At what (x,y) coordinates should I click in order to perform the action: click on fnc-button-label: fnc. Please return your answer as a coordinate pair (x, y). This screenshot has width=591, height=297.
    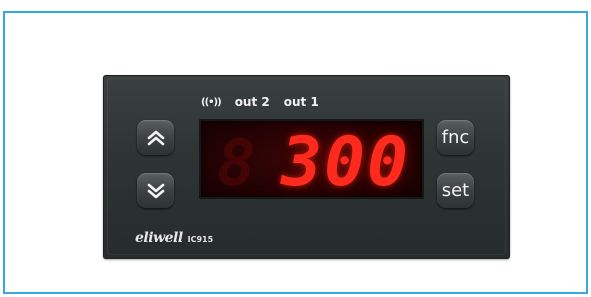
    Looking at the image, I should click on (455, 137).